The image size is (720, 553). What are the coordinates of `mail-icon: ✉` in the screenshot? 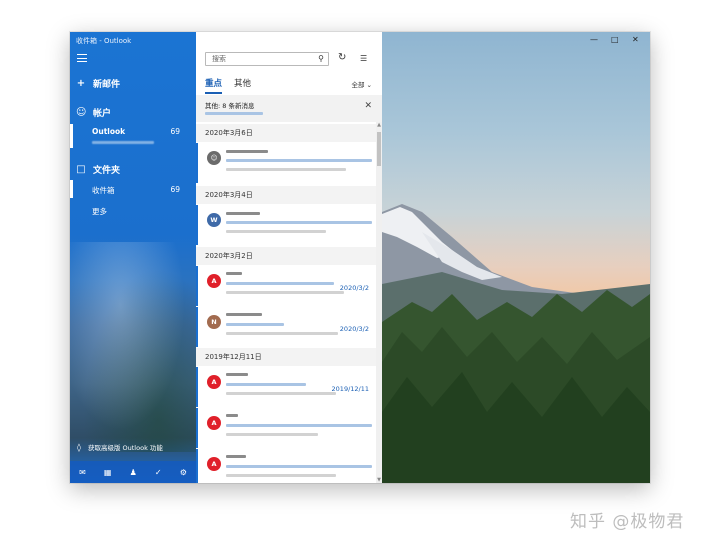 It's located at (82, 472).